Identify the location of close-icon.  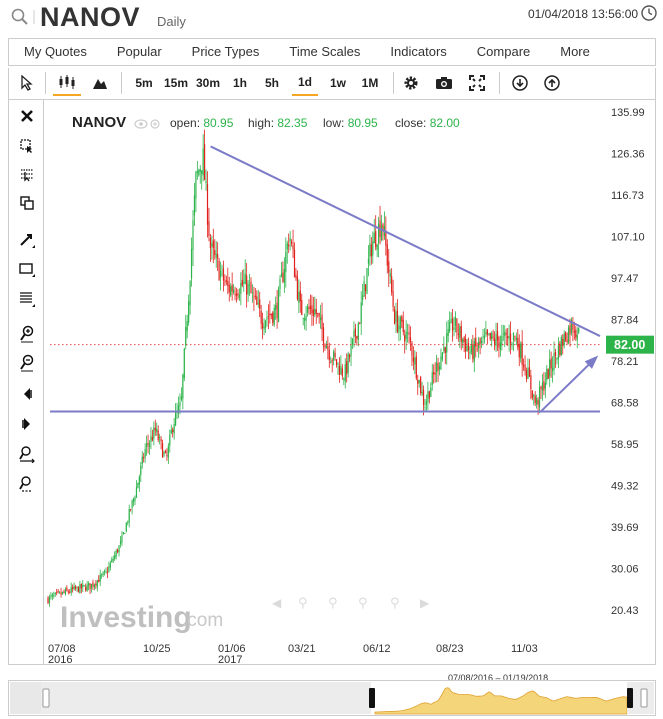
(27, 116).